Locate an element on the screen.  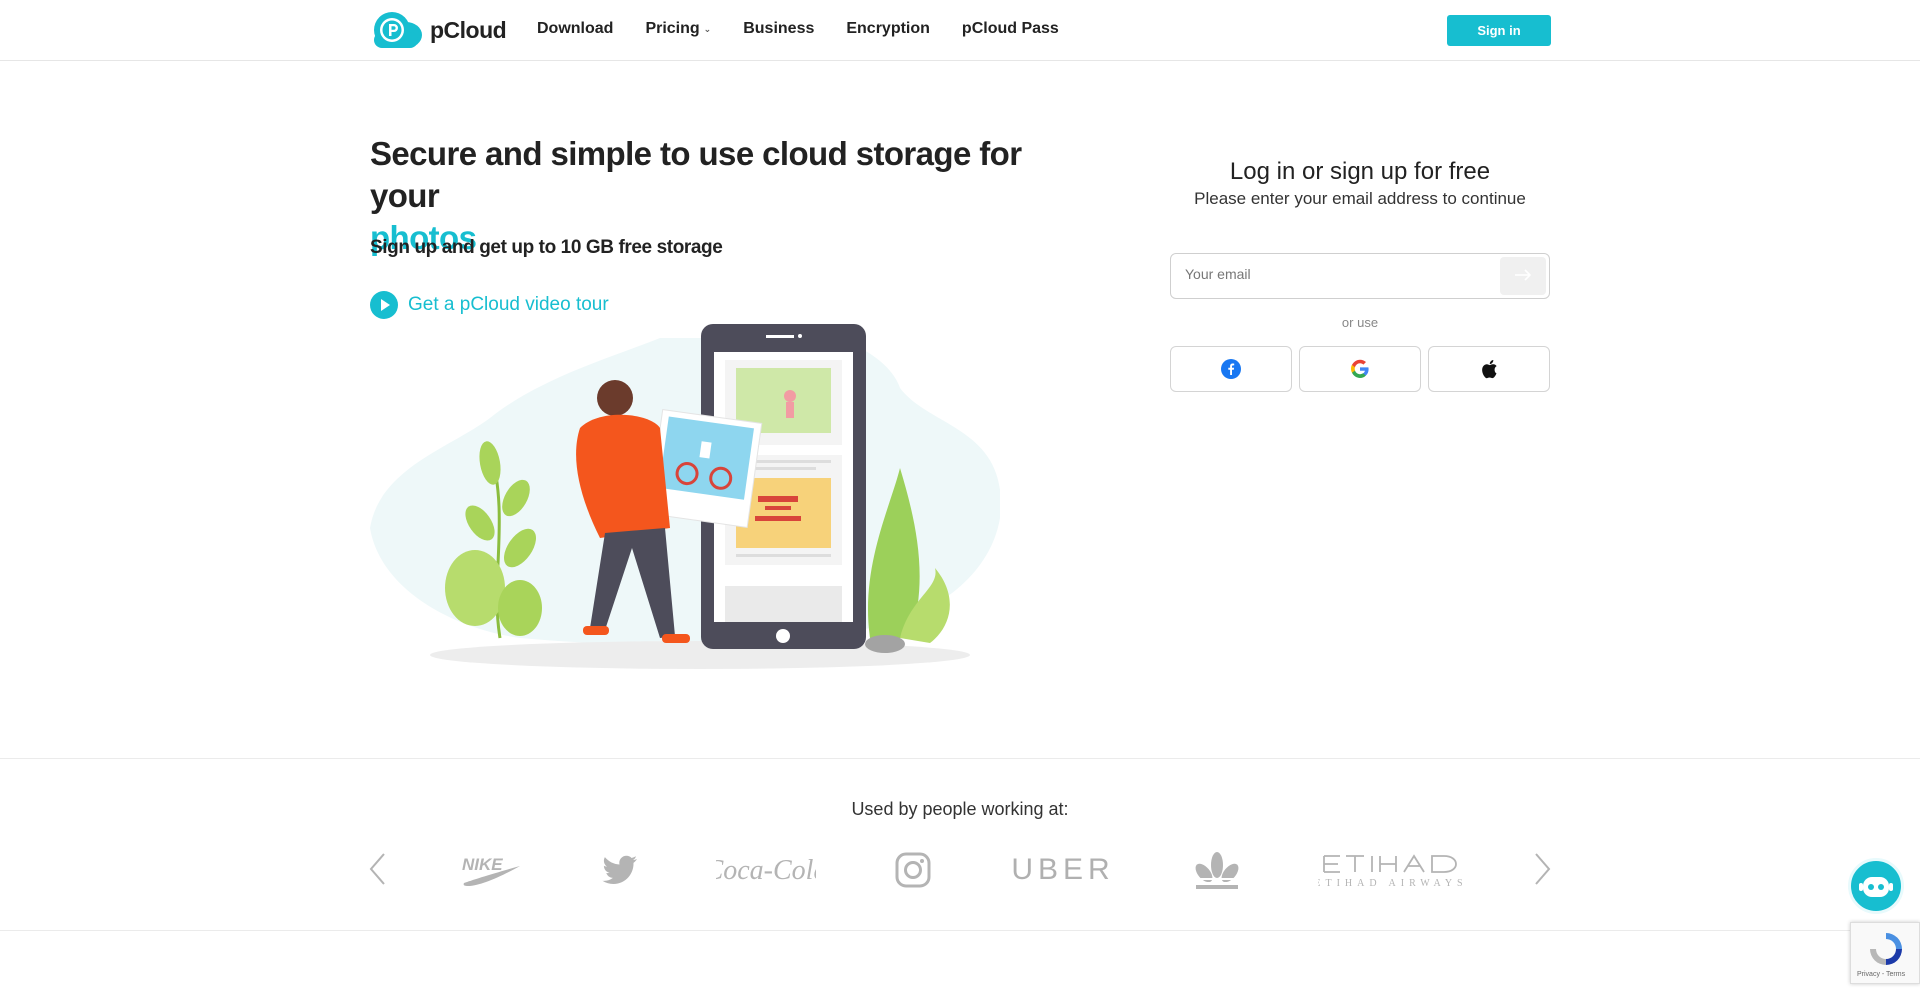
brand-logo-uber: UBER is located at coordinates (1063, 870).